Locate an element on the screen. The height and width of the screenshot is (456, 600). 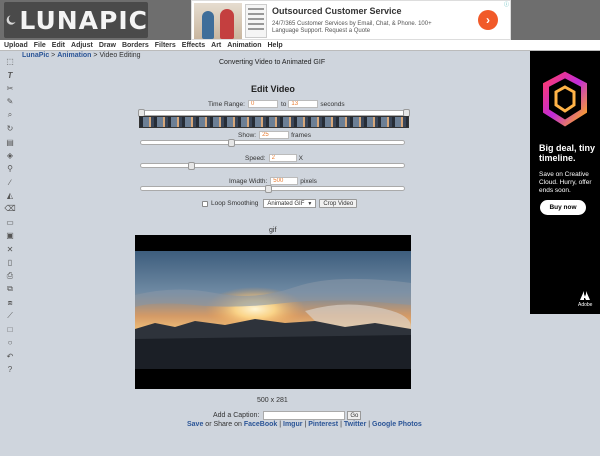
time-to-label: to is located at coordinates (283, 104).